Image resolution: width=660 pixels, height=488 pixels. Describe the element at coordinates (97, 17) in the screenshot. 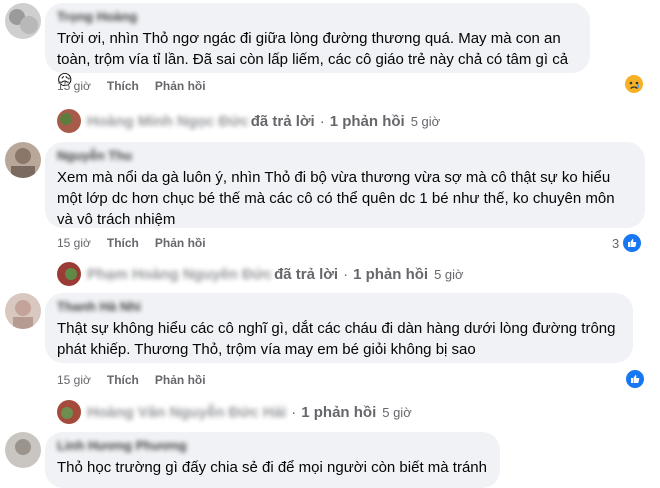

I see `comment-author: Trọng Hoàng` at that location.